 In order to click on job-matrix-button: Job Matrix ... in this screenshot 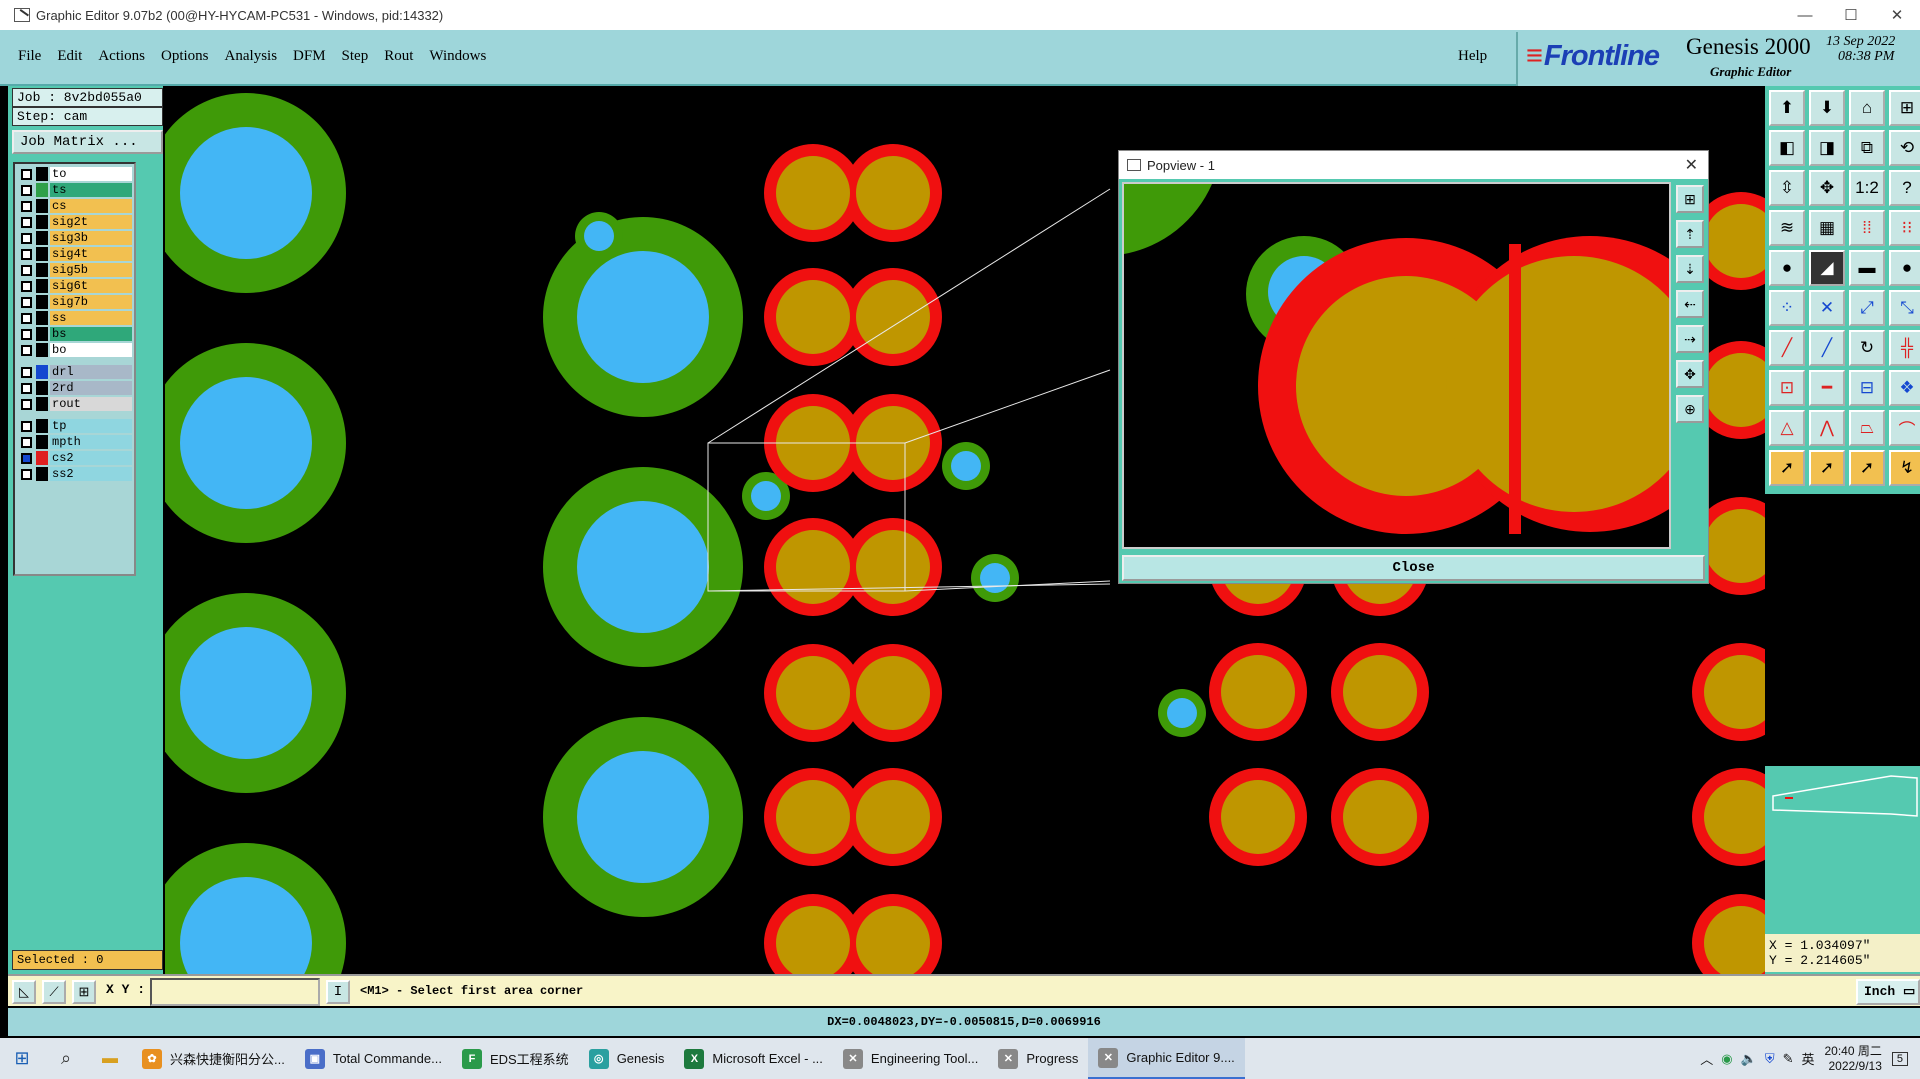, I will do `click(87, 142)`.